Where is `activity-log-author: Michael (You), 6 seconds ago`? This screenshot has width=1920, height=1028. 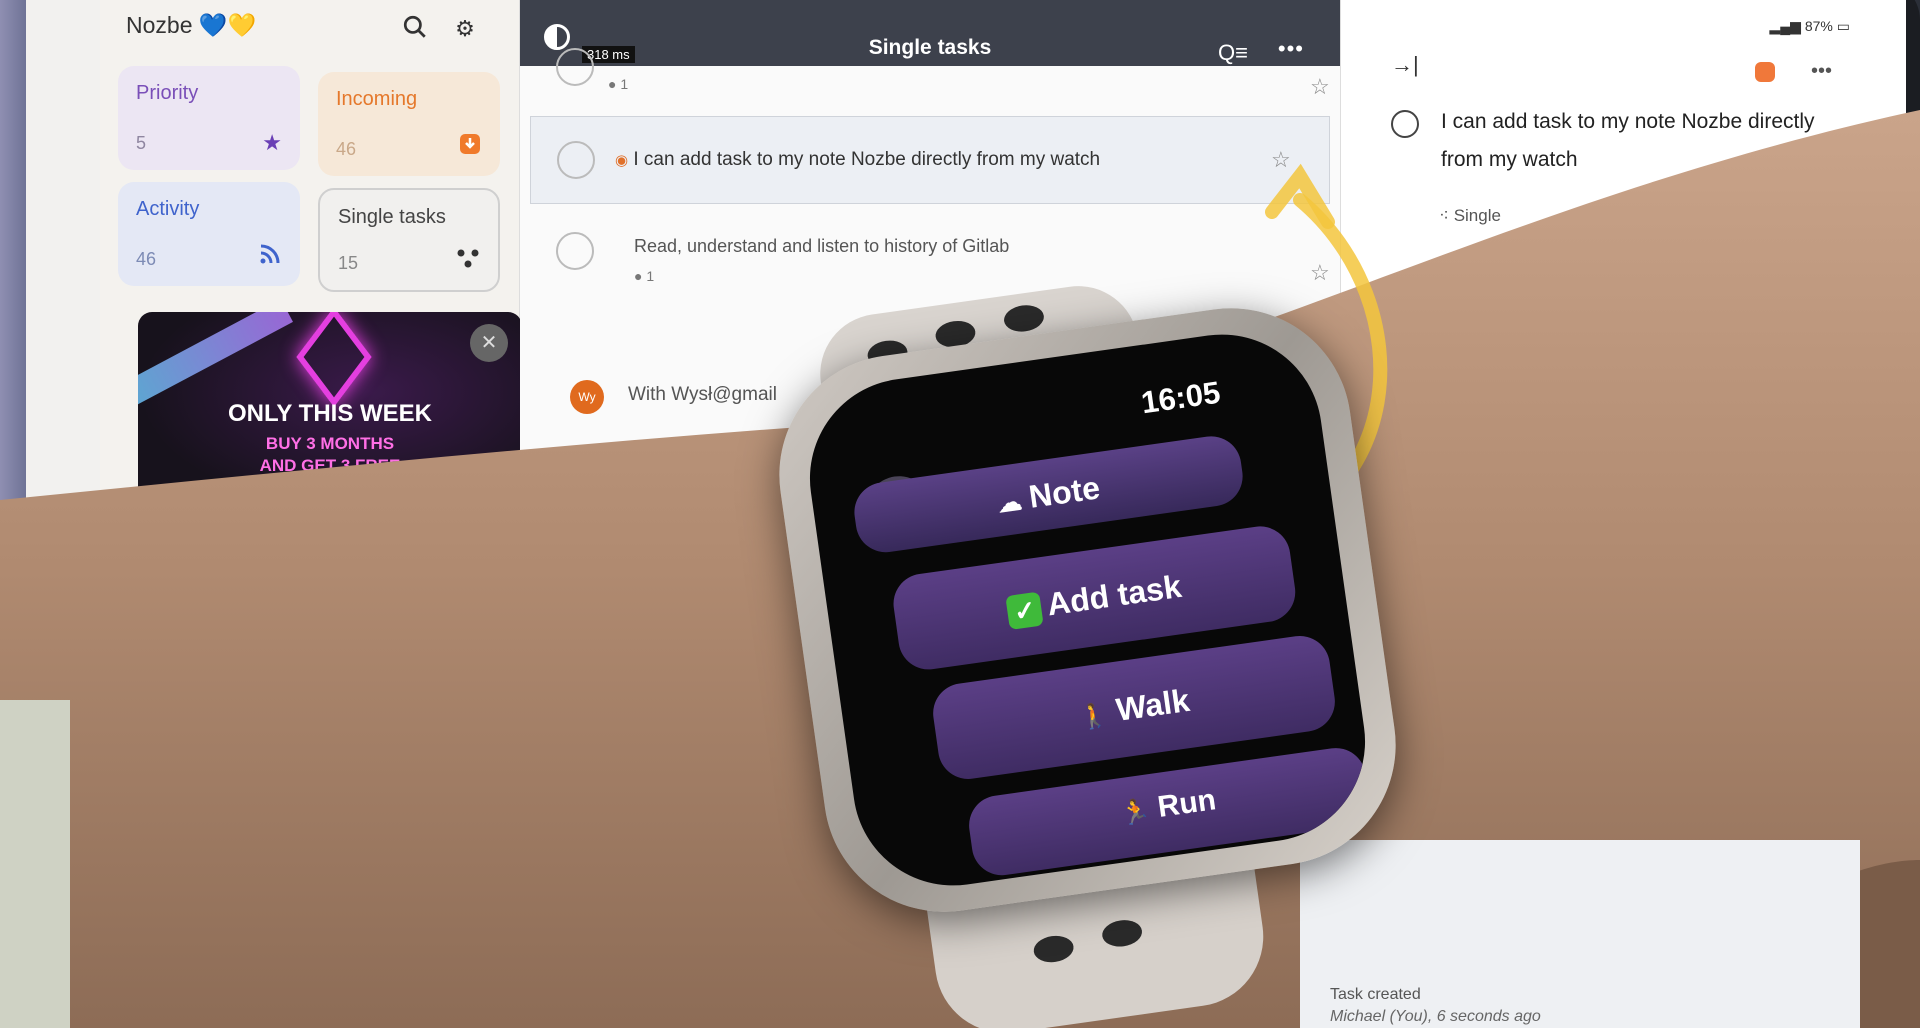
activity-log-author: Michael (You), 6 seconds ago is located at coordinates (1435, 1016).